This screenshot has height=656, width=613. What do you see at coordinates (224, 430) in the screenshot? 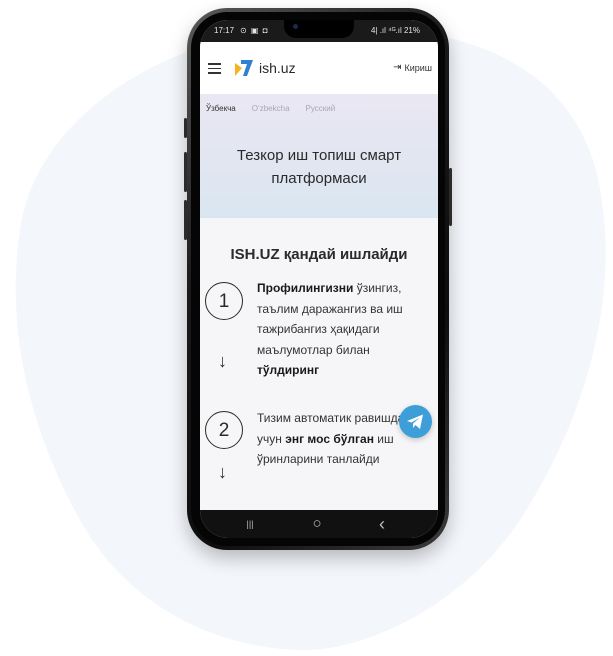
I see `step-2-number: 2` at bounding box center [224, 430].